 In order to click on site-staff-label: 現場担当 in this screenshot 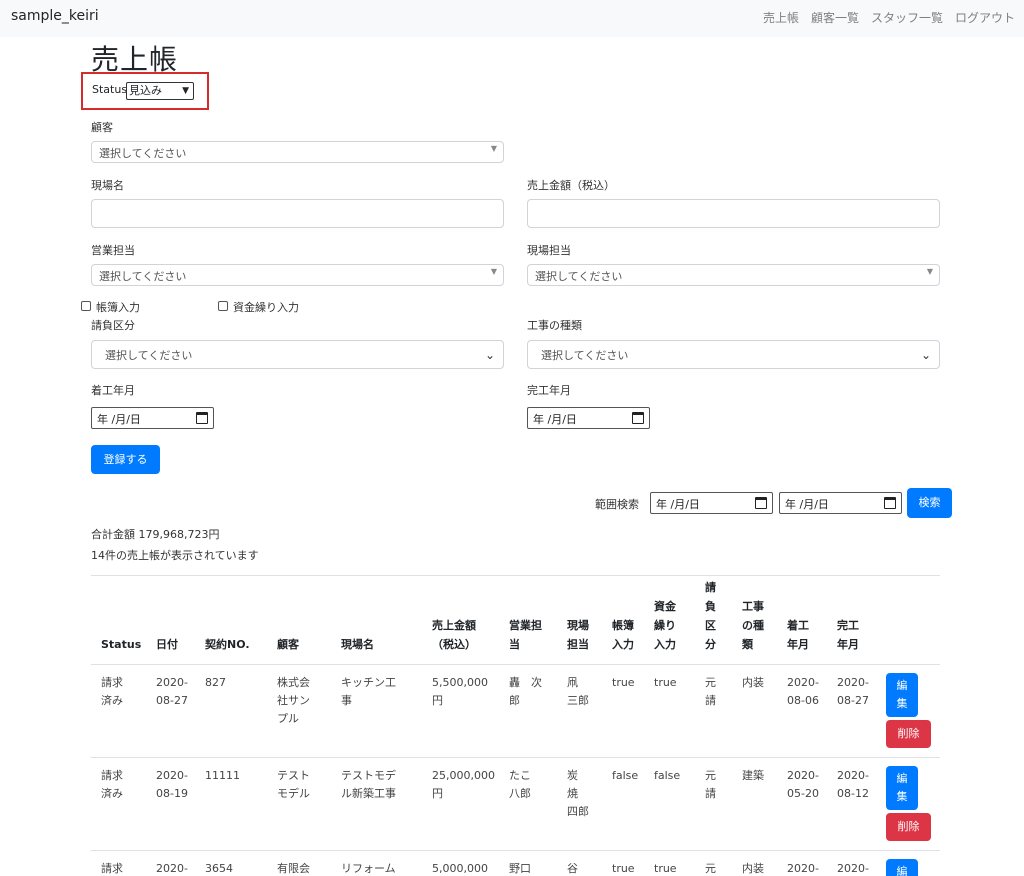, I will do `click(549, 250)`.